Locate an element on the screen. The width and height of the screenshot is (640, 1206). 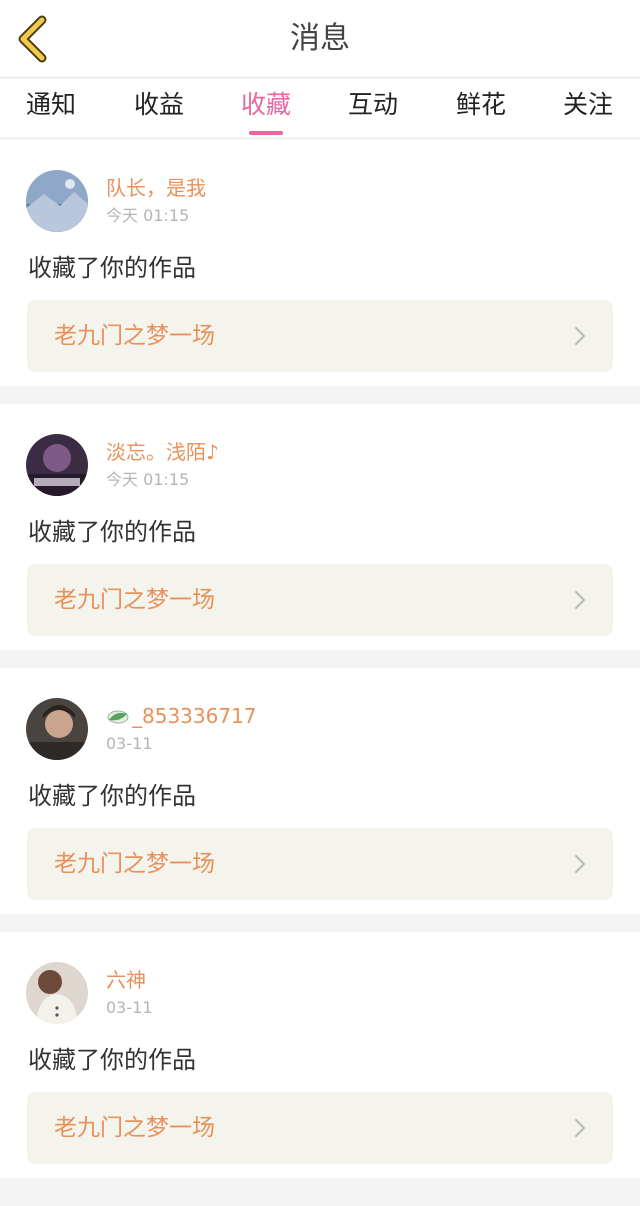
username: 队长，是我 is located at coordinates (156, 188).